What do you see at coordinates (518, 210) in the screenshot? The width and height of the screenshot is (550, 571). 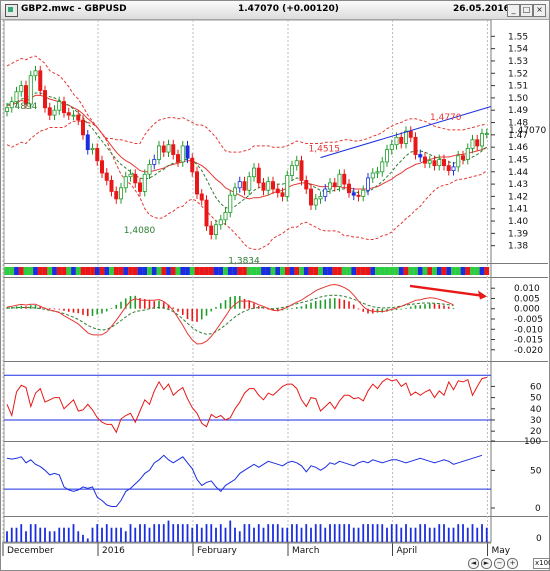 I see `price-tick-label: 1.41` at bounding box center [518, 210].